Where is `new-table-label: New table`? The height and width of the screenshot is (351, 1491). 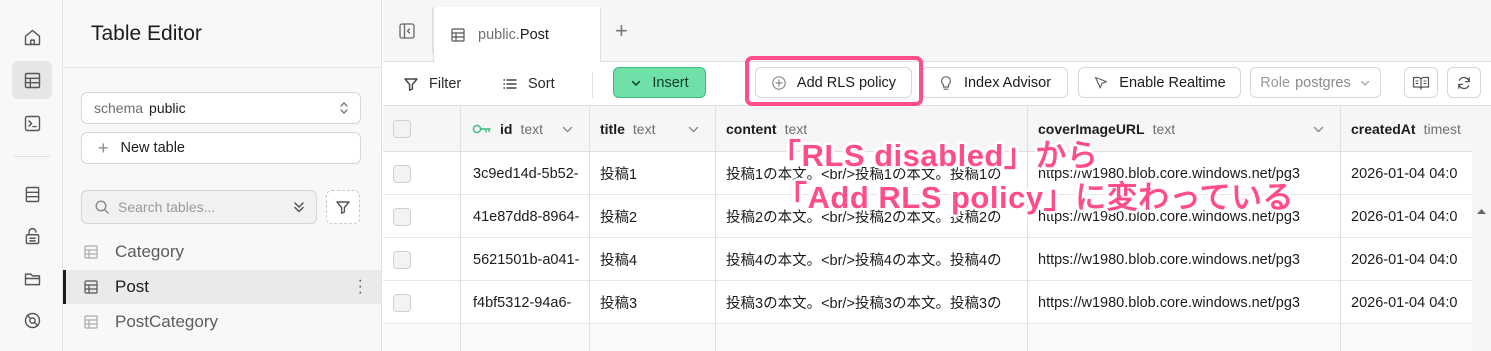 new-table-label: New table is located at coordinates (152, 148).